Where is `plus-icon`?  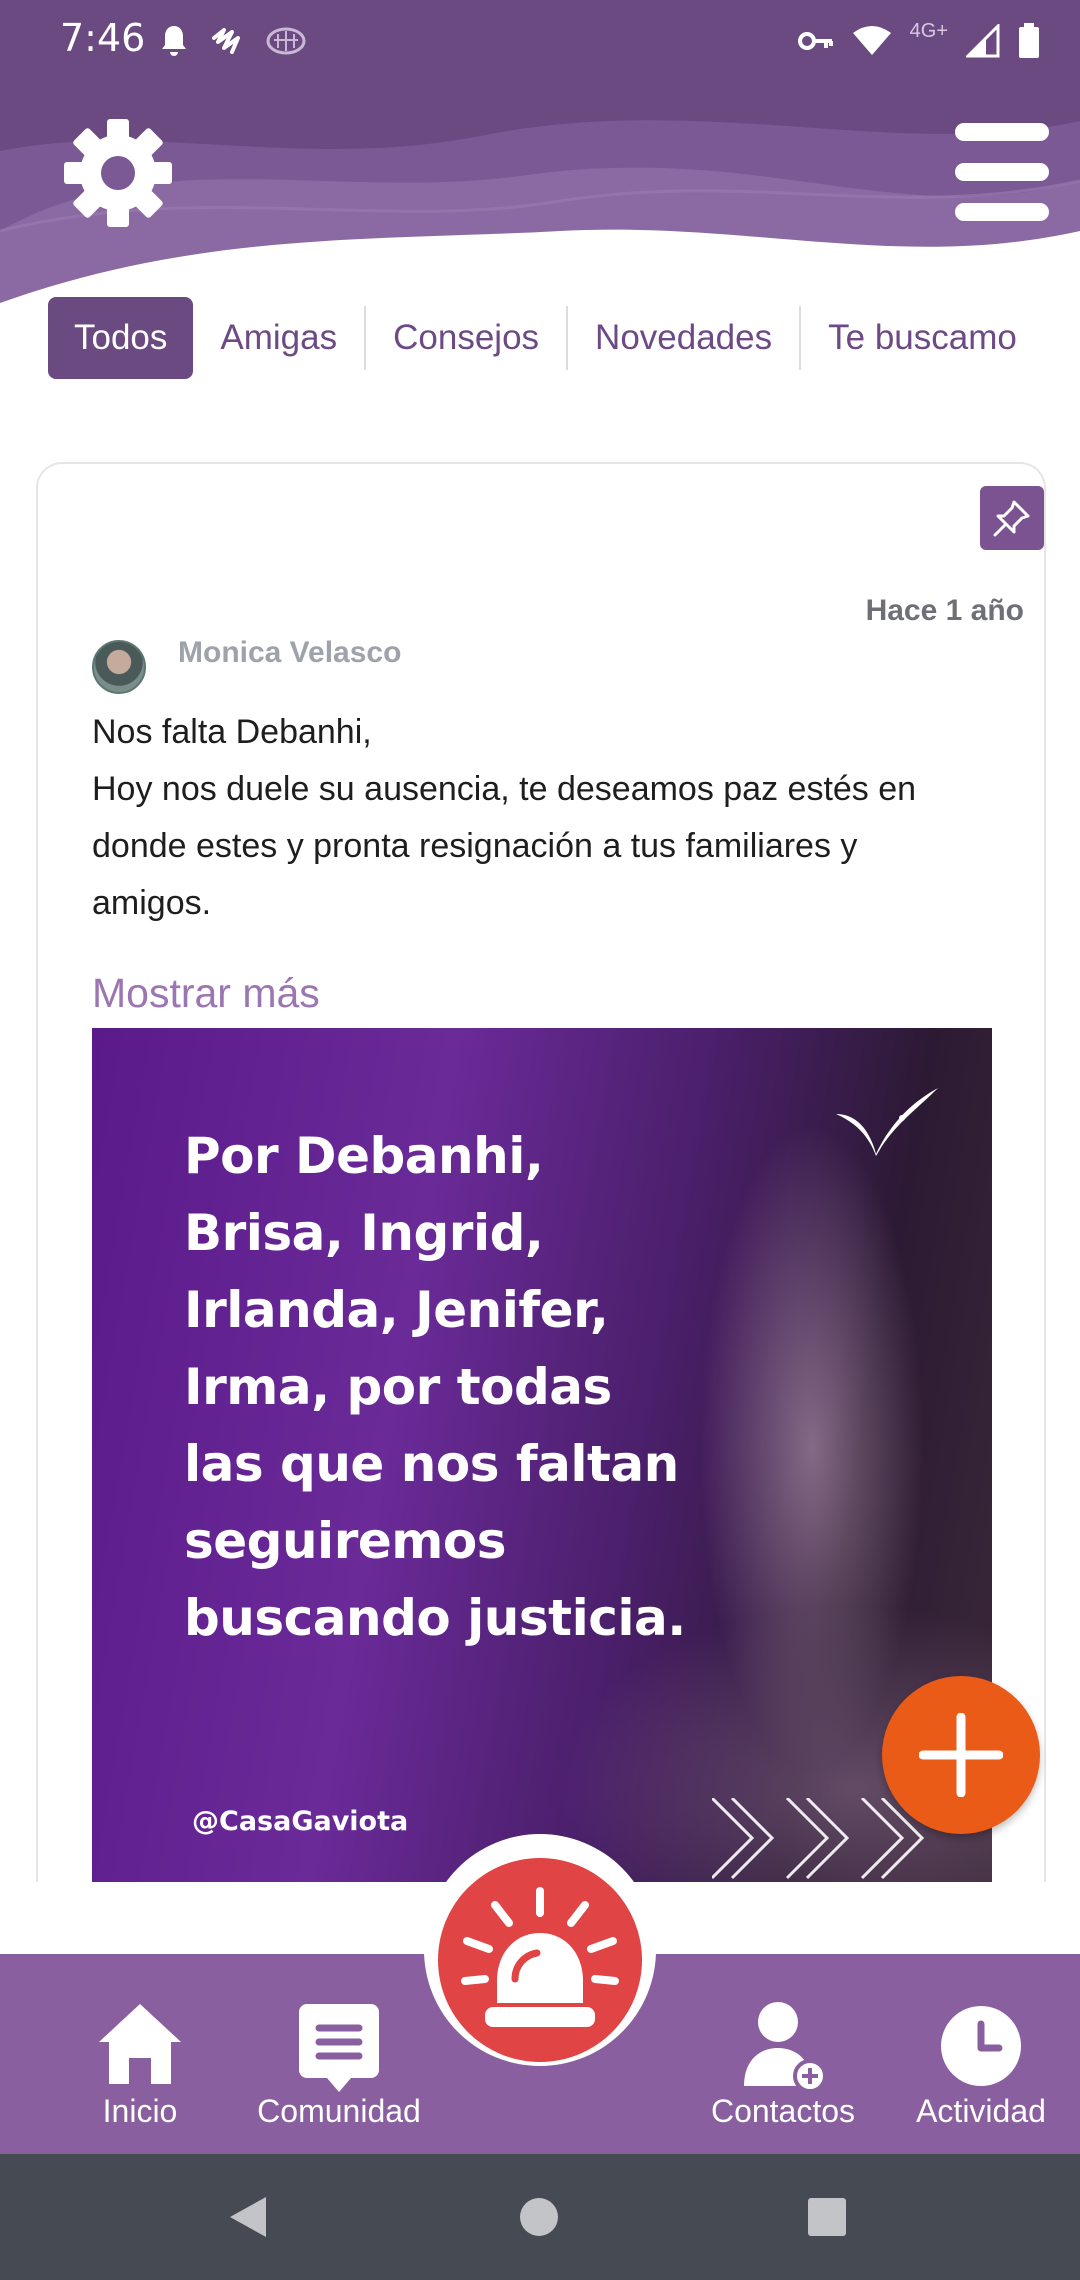 plus-icon is located at coordinates (961, 1755).